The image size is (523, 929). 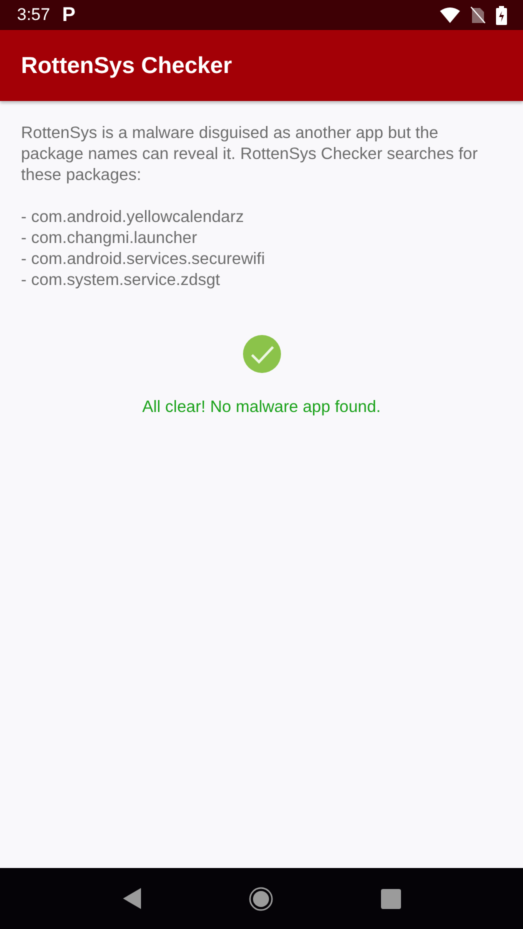 What do you see at coordinates (131, 898) in the screenshot?
I see `back-icon` at bounding box center [131, 898].